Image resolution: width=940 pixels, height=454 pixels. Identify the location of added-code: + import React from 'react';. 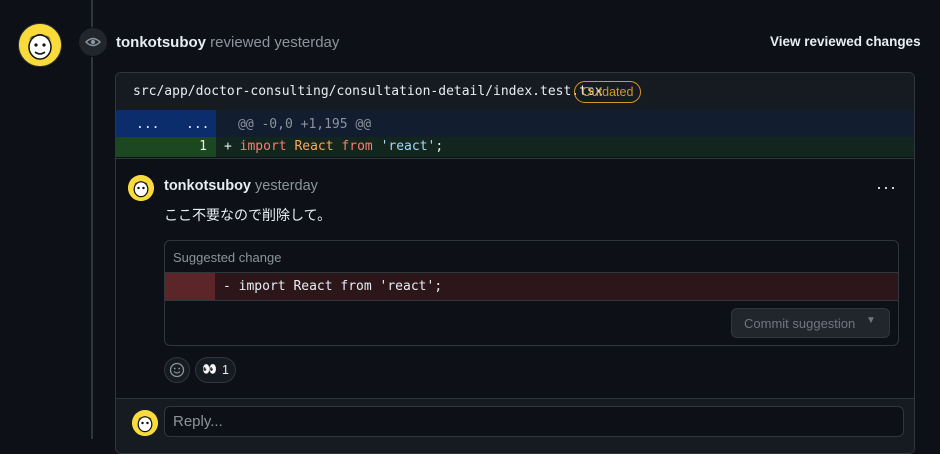
(334, 146).